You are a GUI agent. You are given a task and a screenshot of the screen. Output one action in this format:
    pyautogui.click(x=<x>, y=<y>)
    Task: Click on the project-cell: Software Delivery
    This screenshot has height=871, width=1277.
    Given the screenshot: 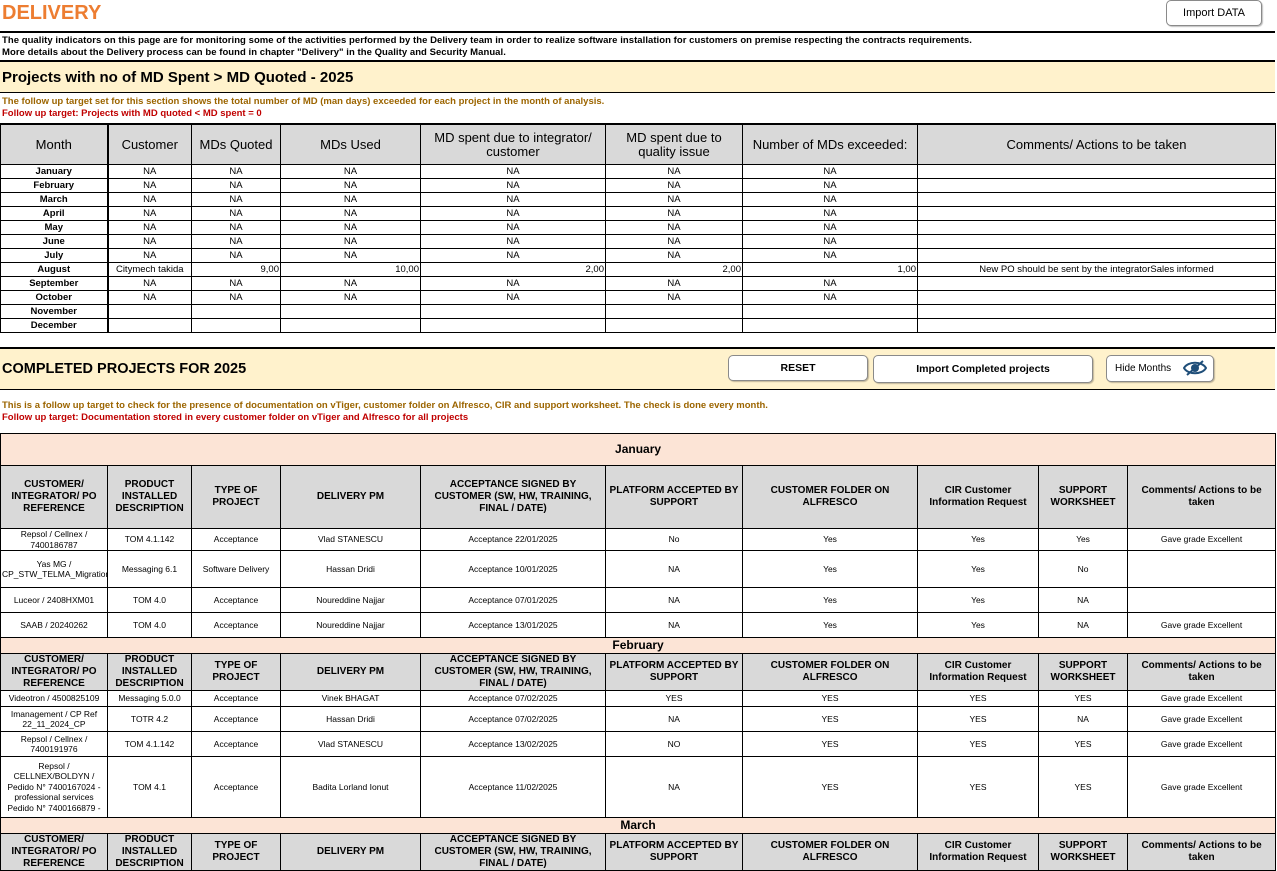 What is the action you would take?
    pyautogui.click(x=236, y=569)
    